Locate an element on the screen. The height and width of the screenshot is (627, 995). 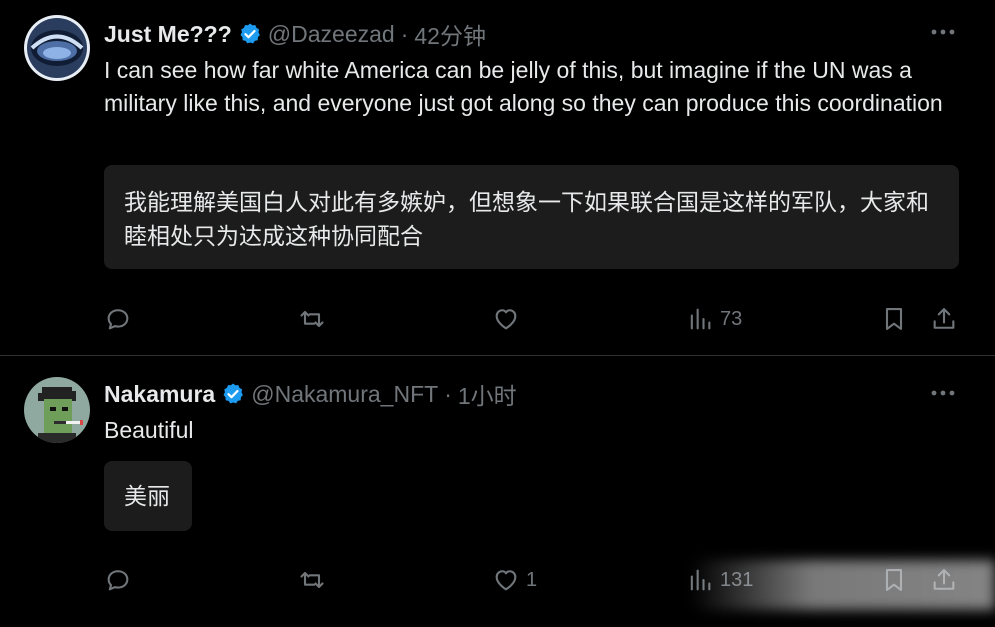
display-name: Just Me??? is located at coordinates (168, 34).